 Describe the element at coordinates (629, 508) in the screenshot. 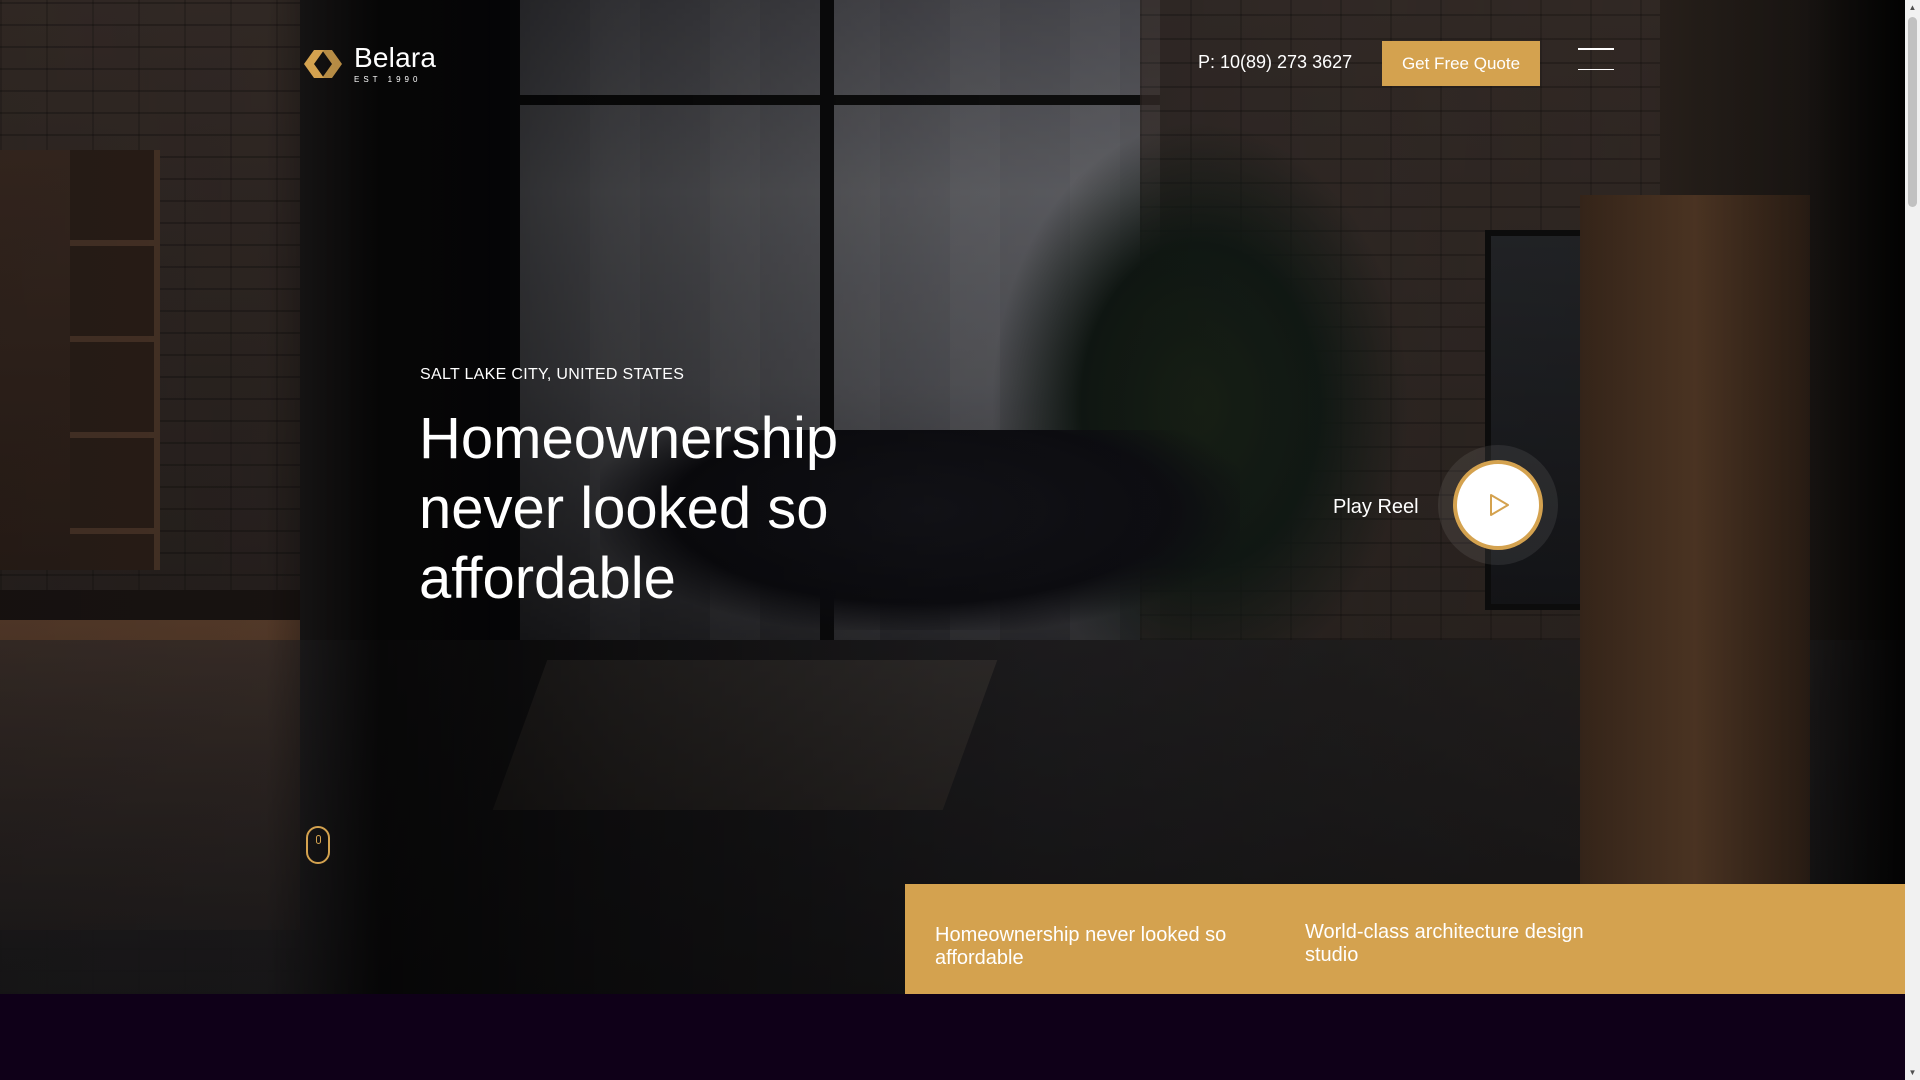

I see `hero-headline: Homeownership never looked so affordable` at that location.